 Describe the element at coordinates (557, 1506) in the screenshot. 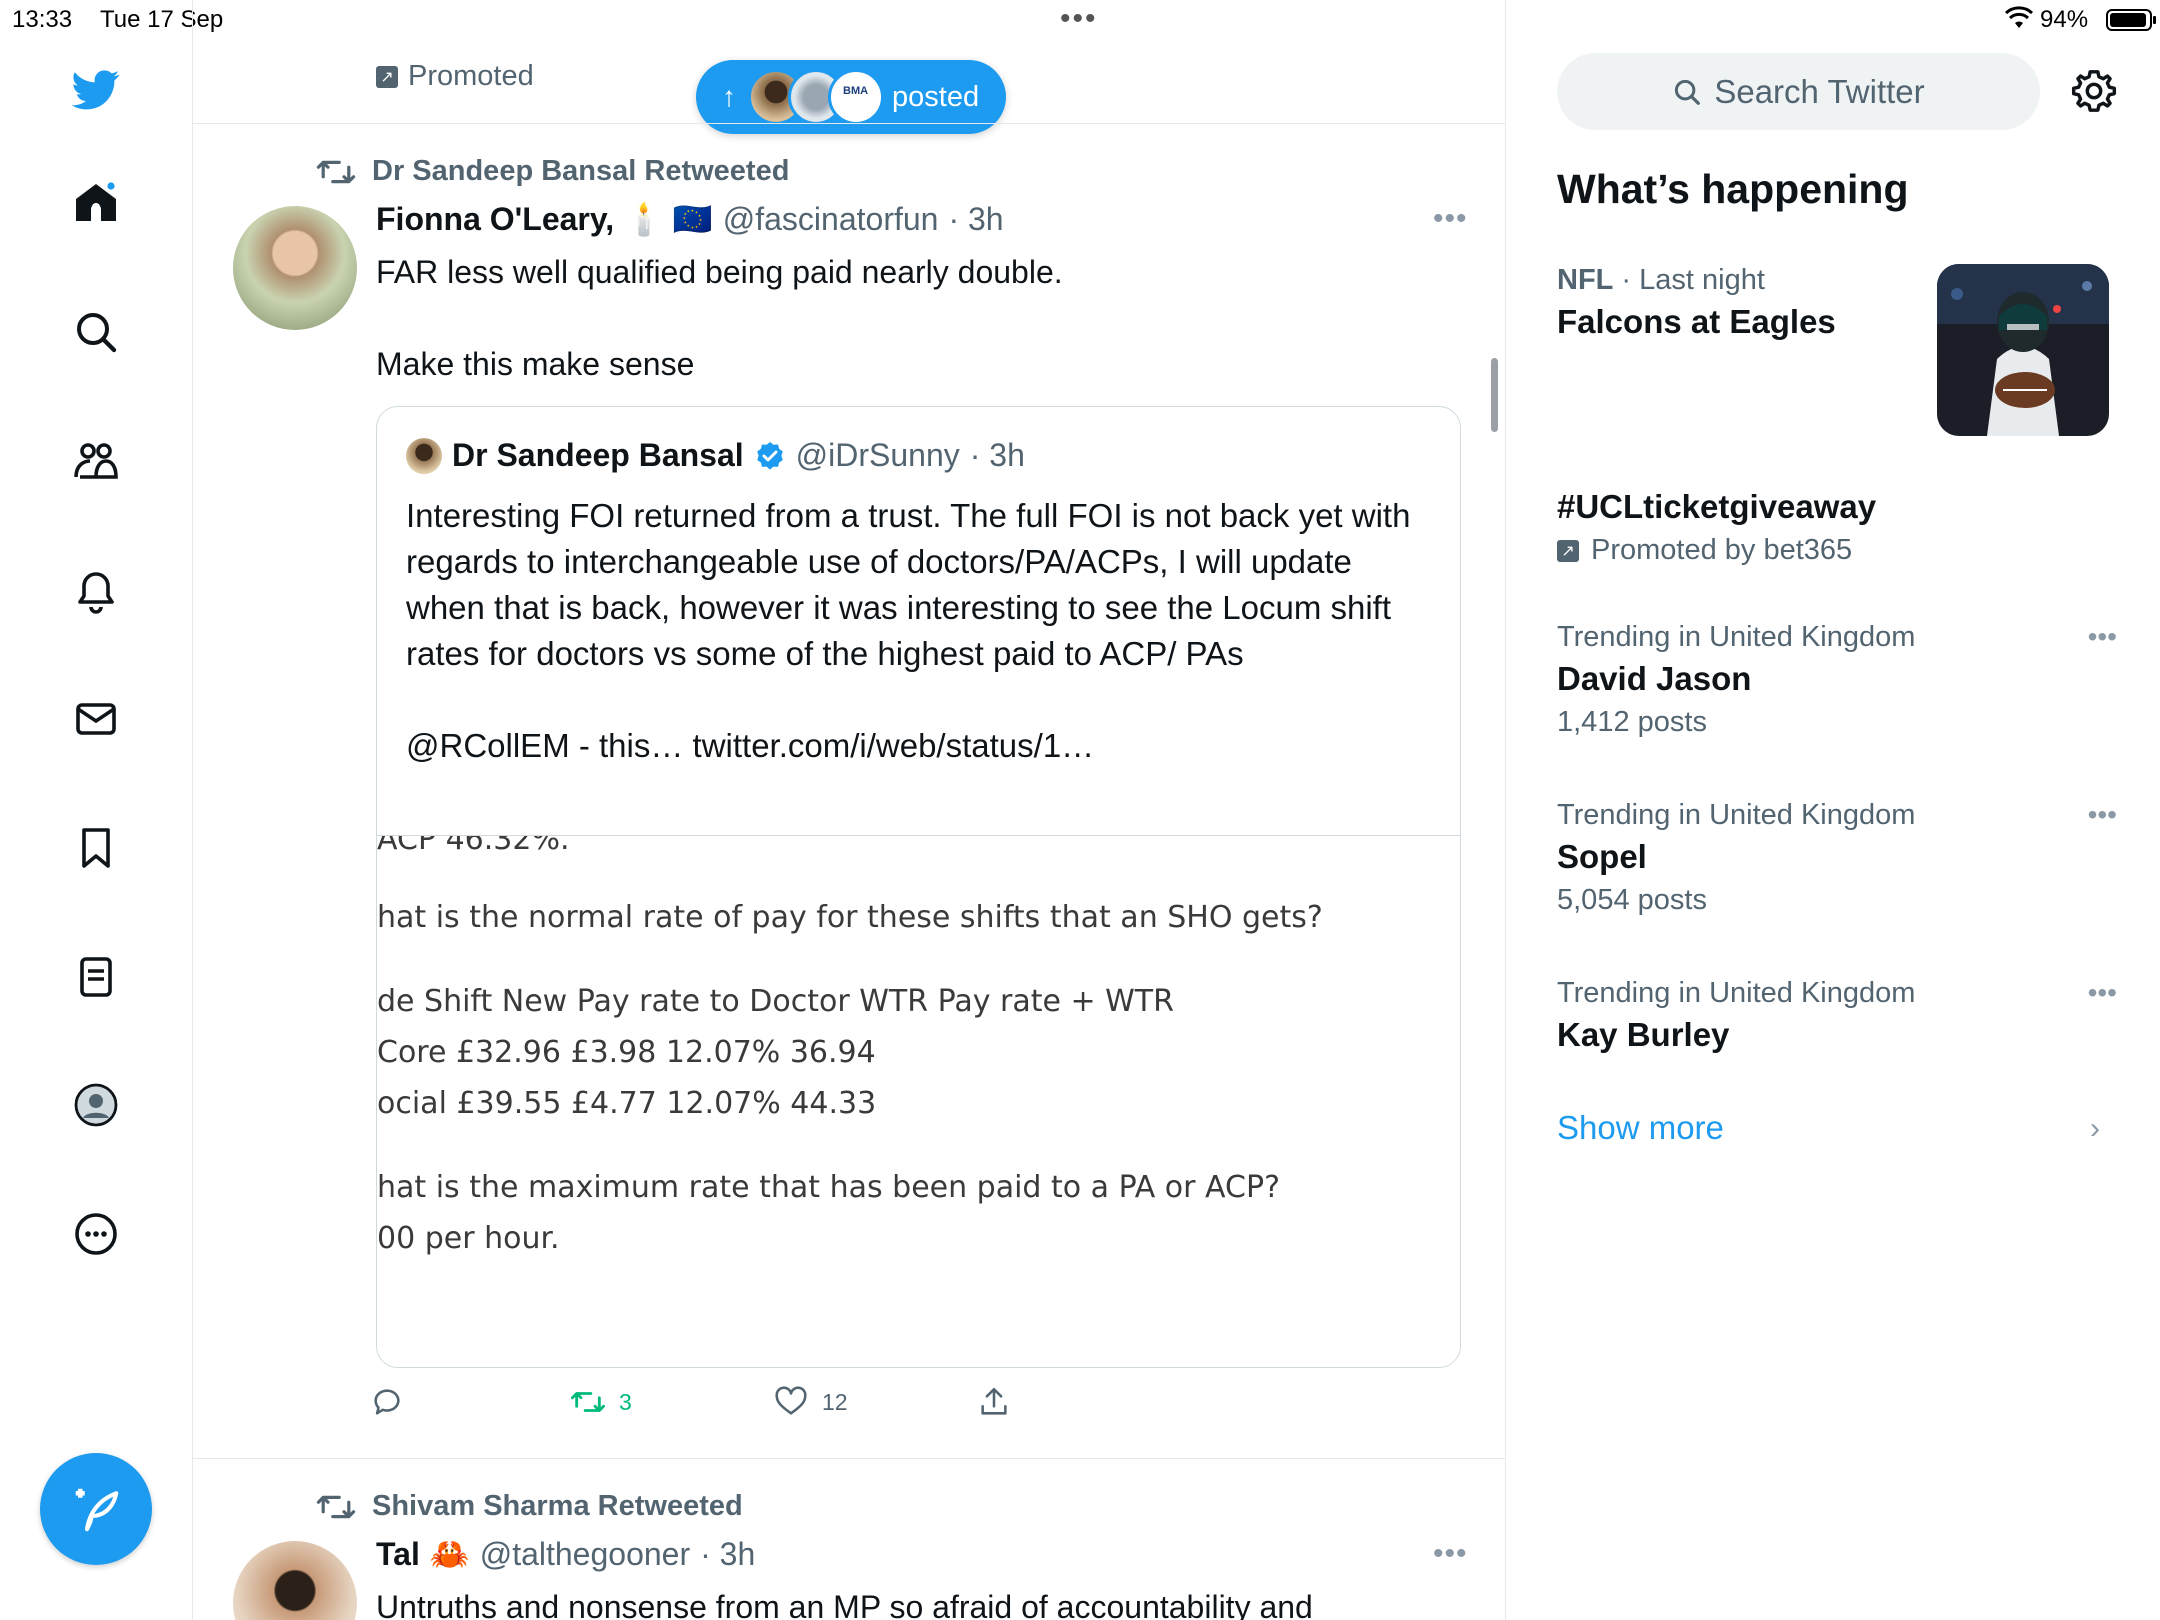

I see `retweeted-by-text: Shivam Sharma Retweeted` at that location.